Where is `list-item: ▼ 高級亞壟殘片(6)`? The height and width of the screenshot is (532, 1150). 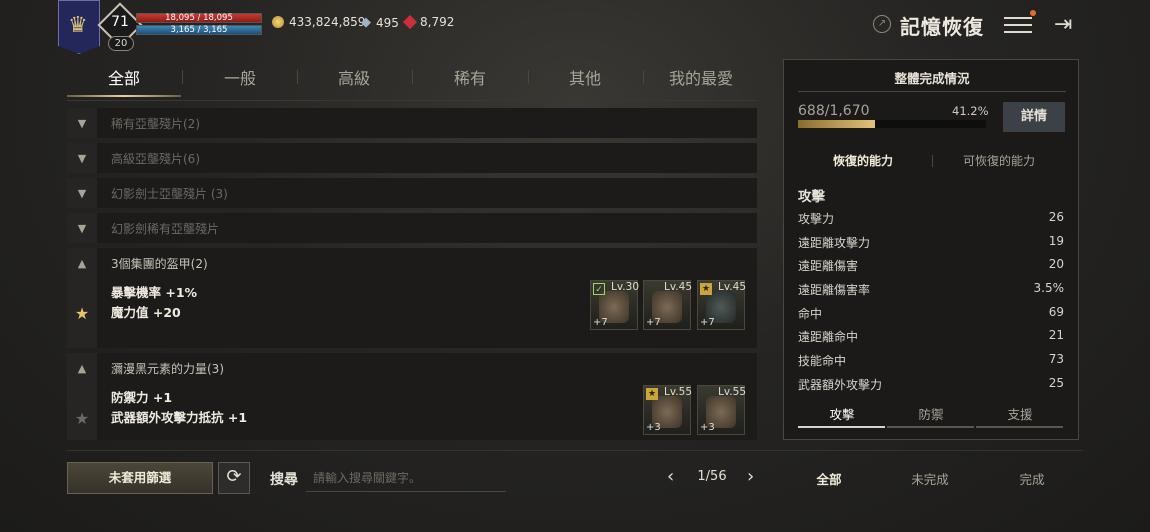 list-item: ▼ 高級亞壟殘片(6) is located at coordinates (412, 158).